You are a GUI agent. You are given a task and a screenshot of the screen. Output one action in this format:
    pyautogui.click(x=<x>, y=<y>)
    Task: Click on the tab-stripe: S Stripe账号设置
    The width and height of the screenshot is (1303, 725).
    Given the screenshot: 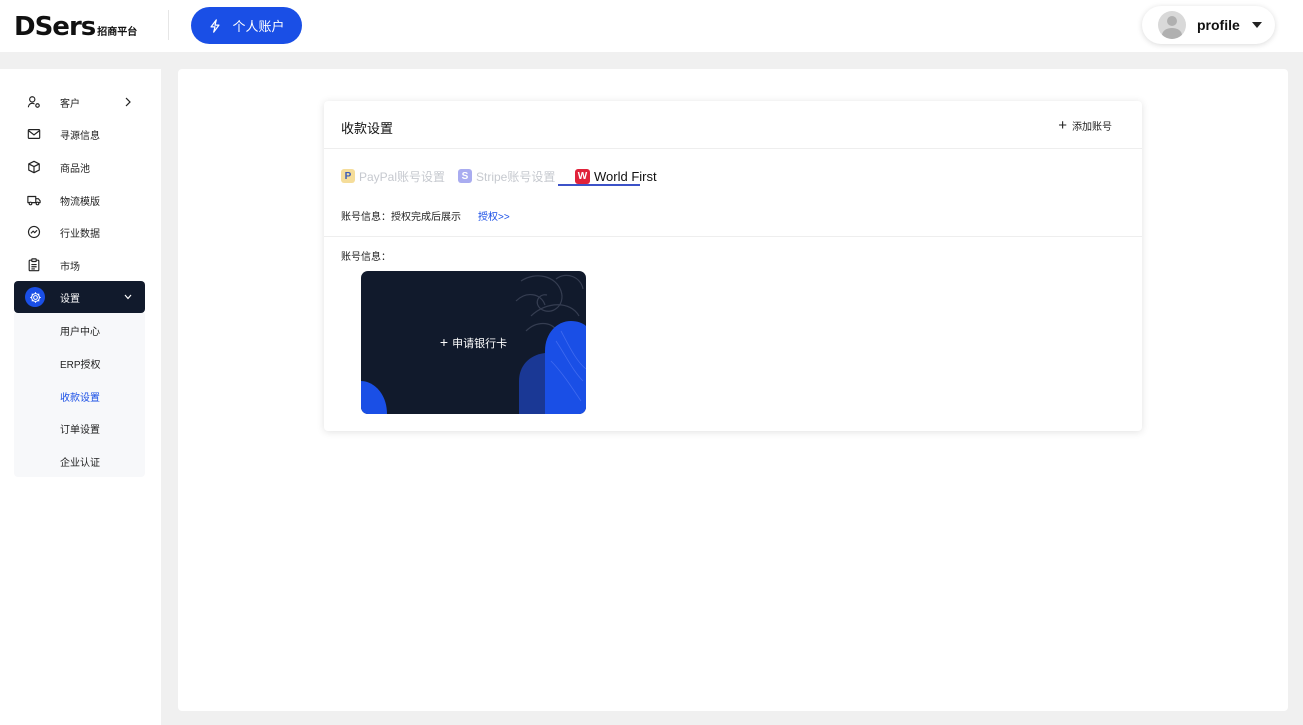 What is the action you would take?
    pyautogui.click(x=506, y=176)
    